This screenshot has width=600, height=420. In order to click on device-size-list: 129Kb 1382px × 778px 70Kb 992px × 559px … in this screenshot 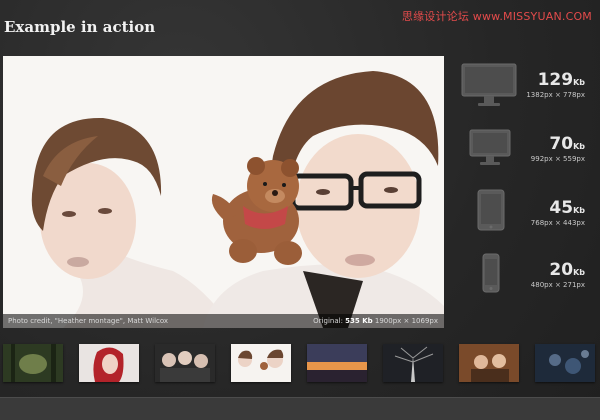, I will do `click(525, 185)`.